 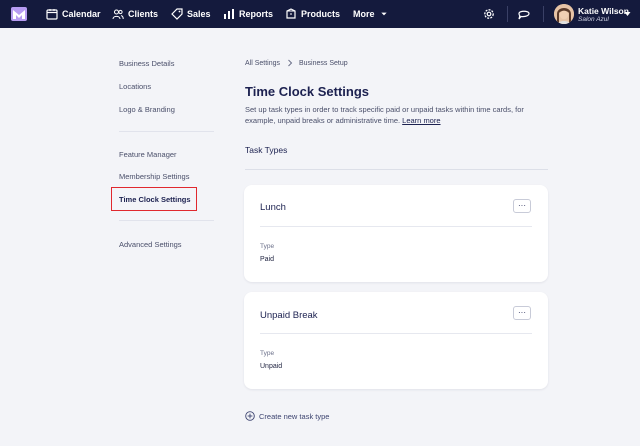 What do you see at coordinates (148, 154) in the screenshot?
I see `sidebar-item-feature-manager: Feature Manager` at bounding box center [148, 154].